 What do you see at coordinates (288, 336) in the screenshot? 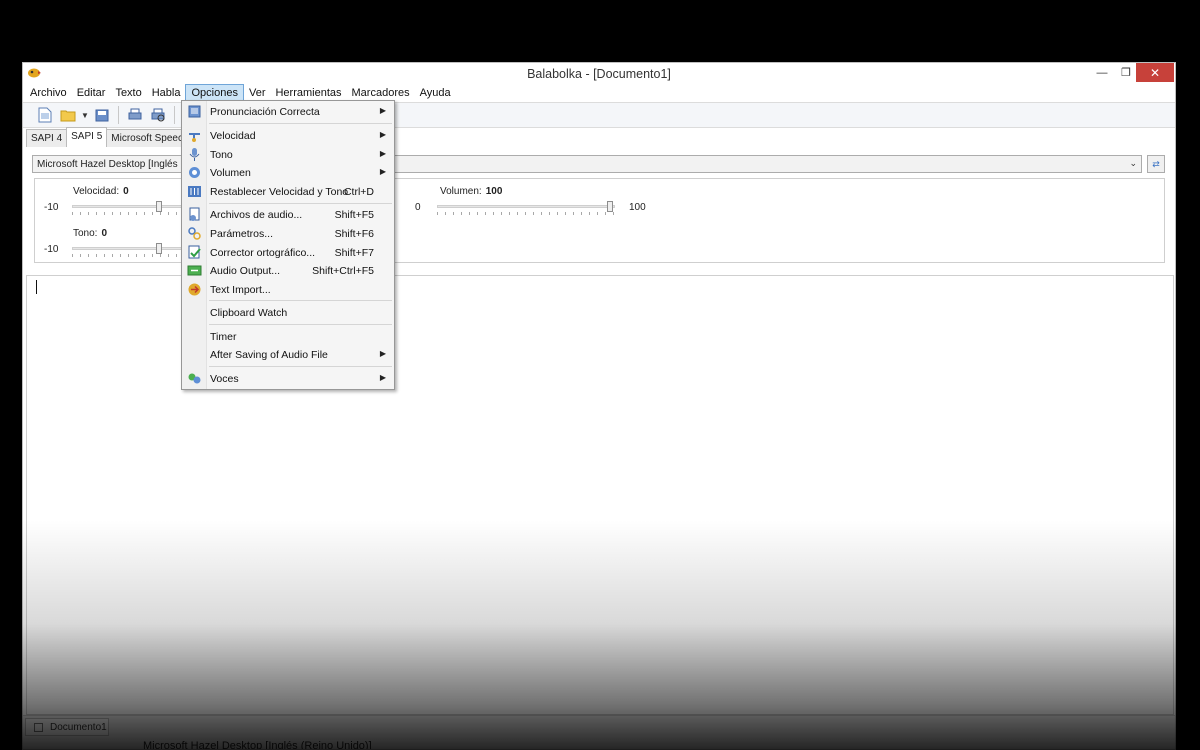
I see `menu-item-timer: Timer` at bounding box center [288, 336].